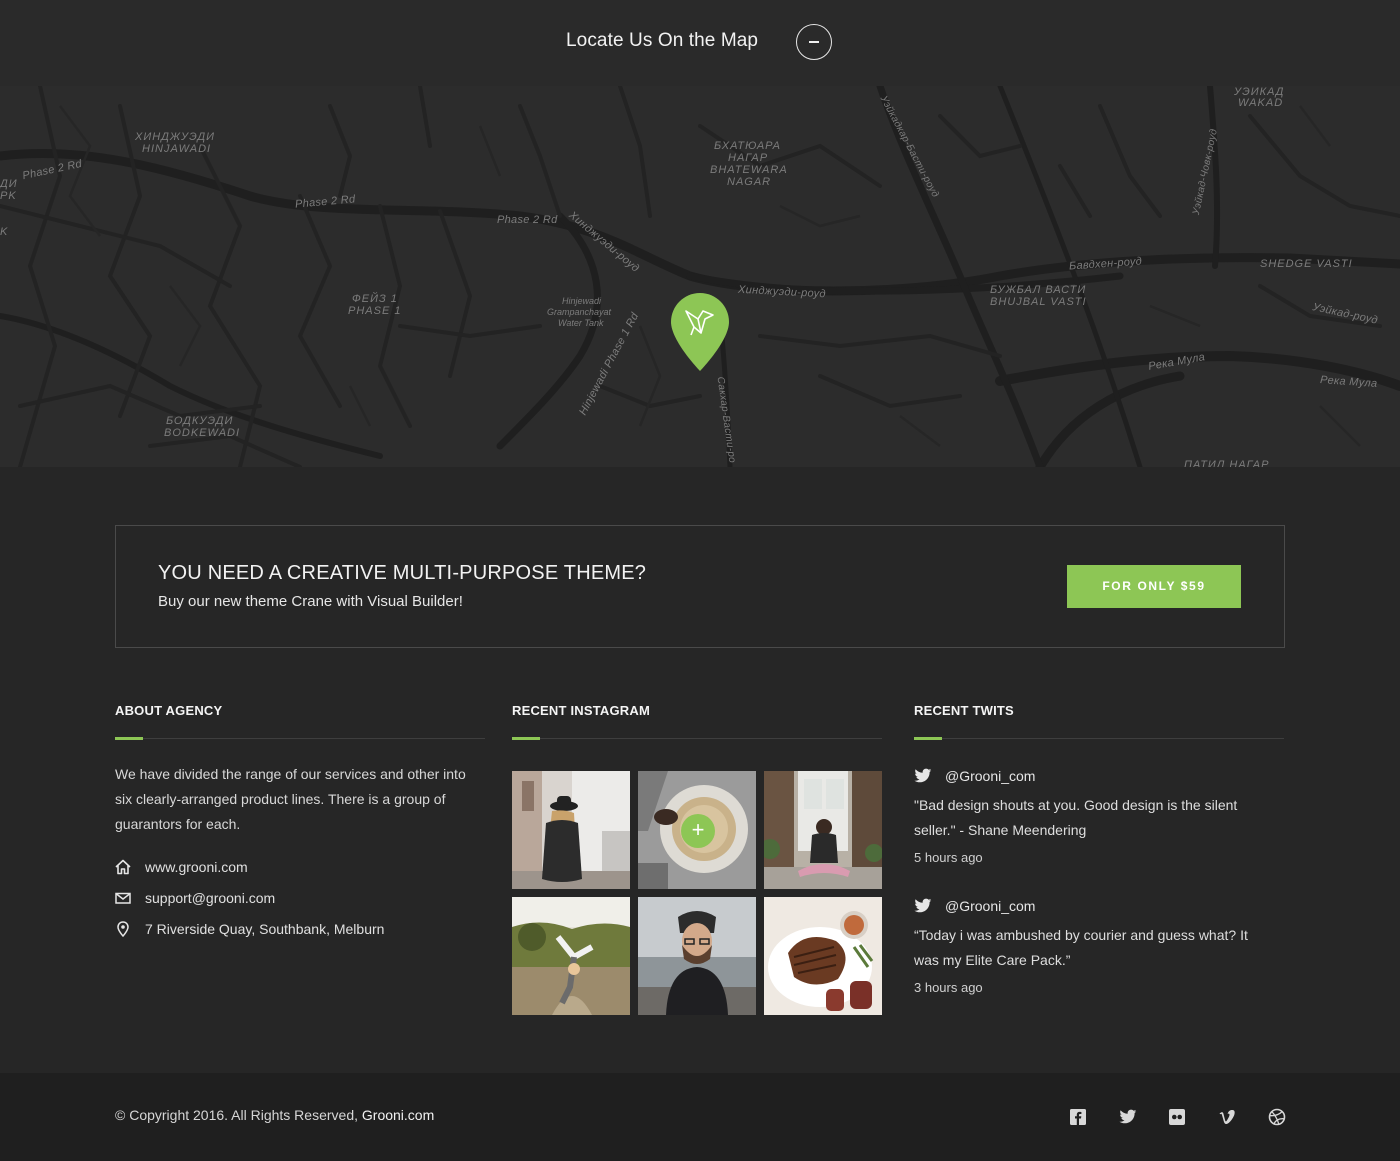 This screenshot has width=1400, height=1161. Describe the element at coordinates (1038, 302) in the screenshot. I see `map-label: BHUJBAL VASTI` at that location.